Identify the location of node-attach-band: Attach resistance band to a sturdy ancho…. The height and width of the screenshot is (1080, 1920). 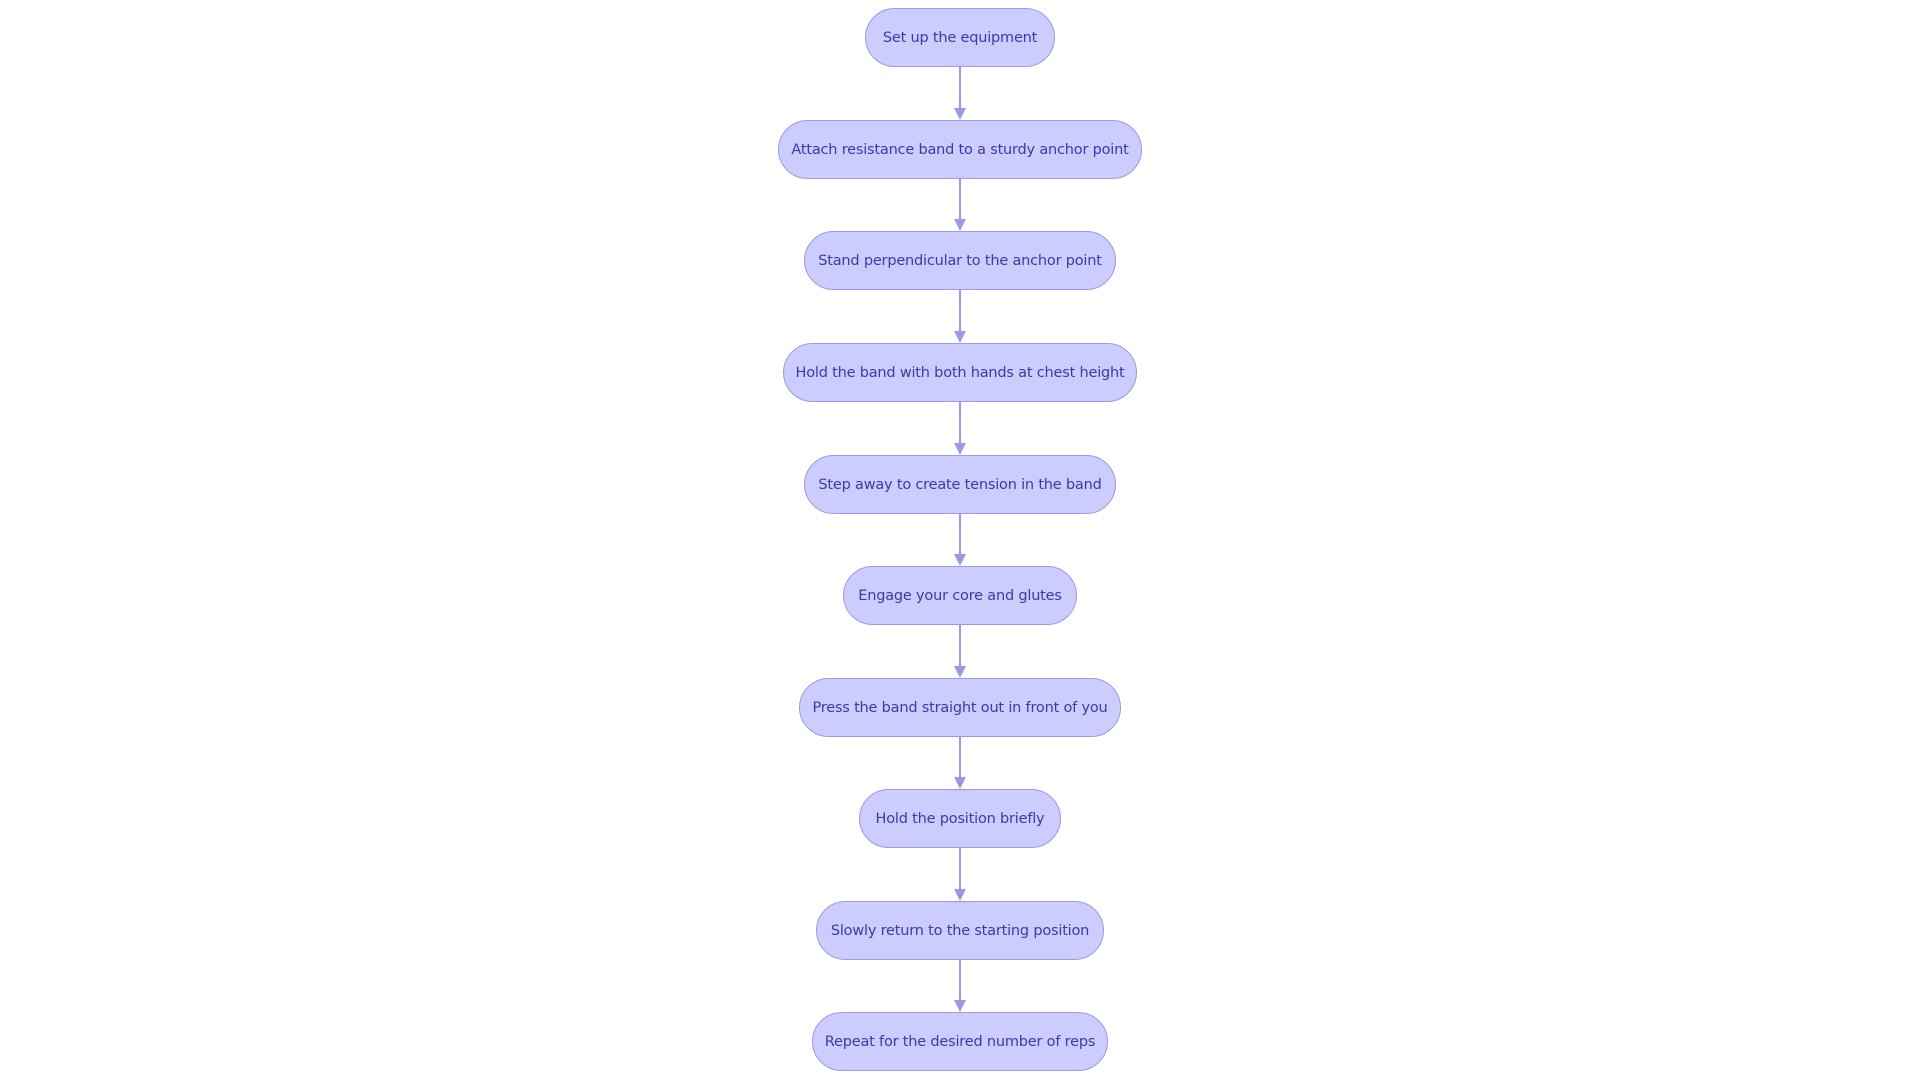
(960, 149).